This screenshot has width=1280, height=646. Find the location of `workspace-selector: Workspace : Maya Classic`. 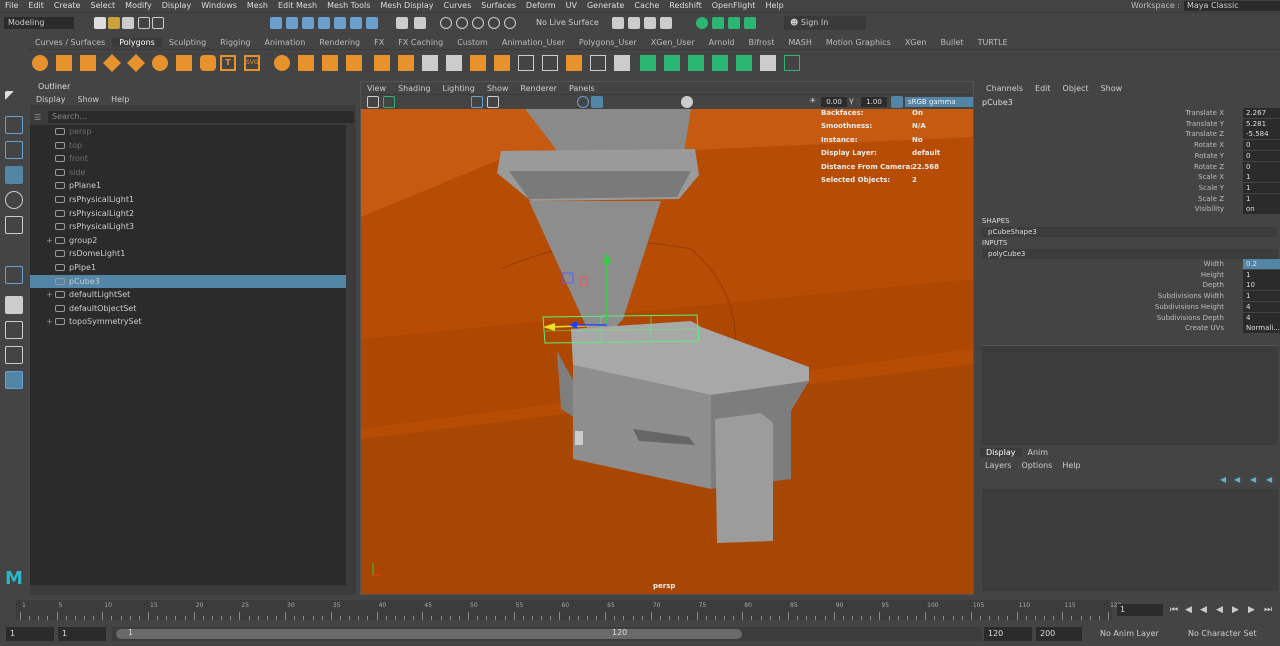

workspace-selector: Workspace : Maya Classic is located at coordinates (1205, 5).